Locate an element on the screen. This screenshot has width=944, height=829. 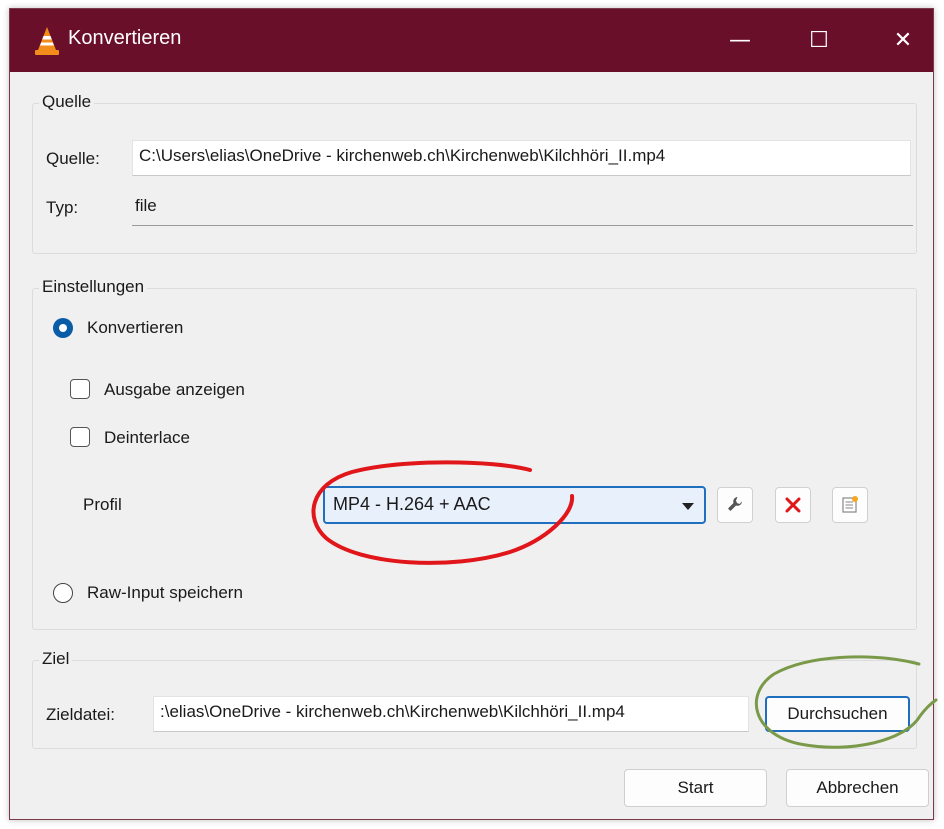
window-title: Konvertieren is located at coordinates (125, 38).